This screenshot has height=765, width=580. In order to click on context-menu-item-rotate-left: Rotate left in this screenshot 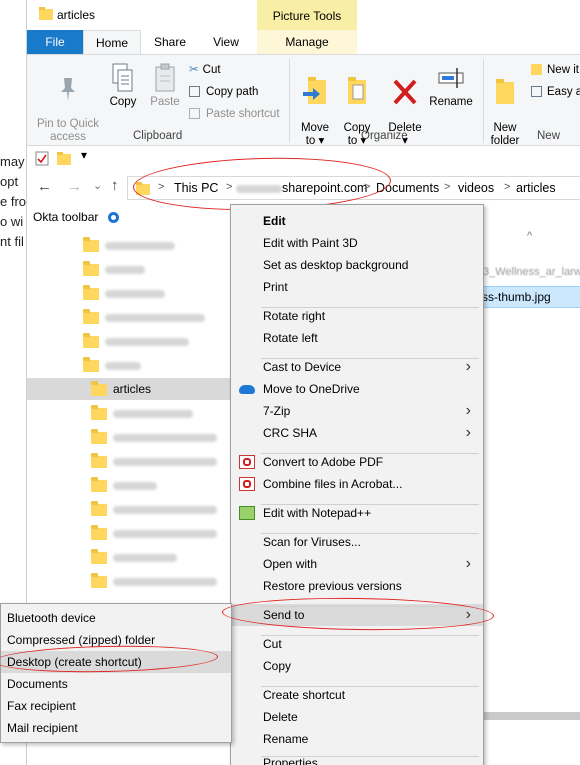, I will do `click(357, 338)`.